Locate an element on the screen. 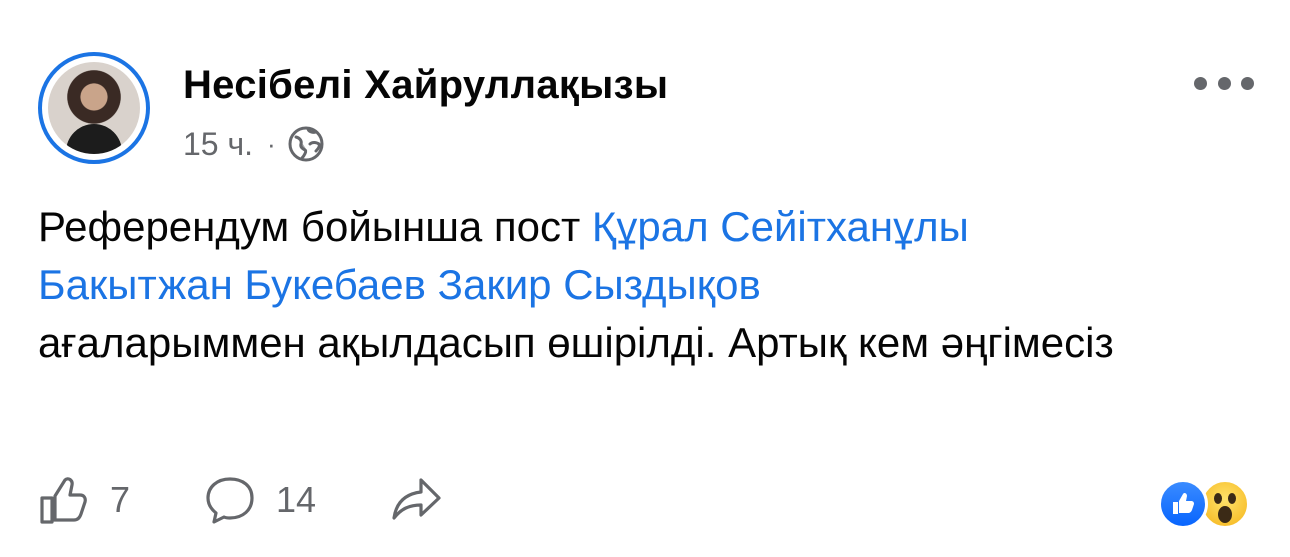 This screenshot has width=1290, height=557. action-bar: 7 14 is located at coordinates (240, 500).